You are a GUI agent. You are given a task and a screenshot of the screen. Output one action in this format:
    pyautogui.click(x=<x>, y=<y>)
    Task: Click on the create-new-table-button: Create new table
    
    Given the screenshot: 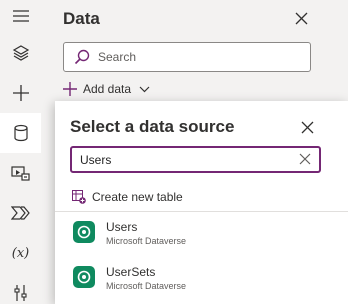 What is the action you would take?
    pyautogui.click(x=127, y=197)
    